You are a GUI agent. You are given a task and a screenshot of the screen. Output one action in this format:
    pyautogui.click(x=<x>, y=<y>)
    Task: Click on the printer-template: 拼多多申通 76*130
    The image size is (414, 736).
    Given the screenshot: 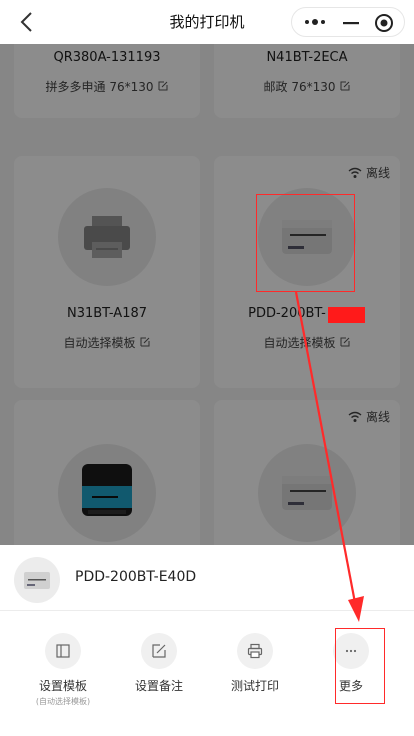 What is the action you would take?
    pyautogui.click(x=99, y=87)
    